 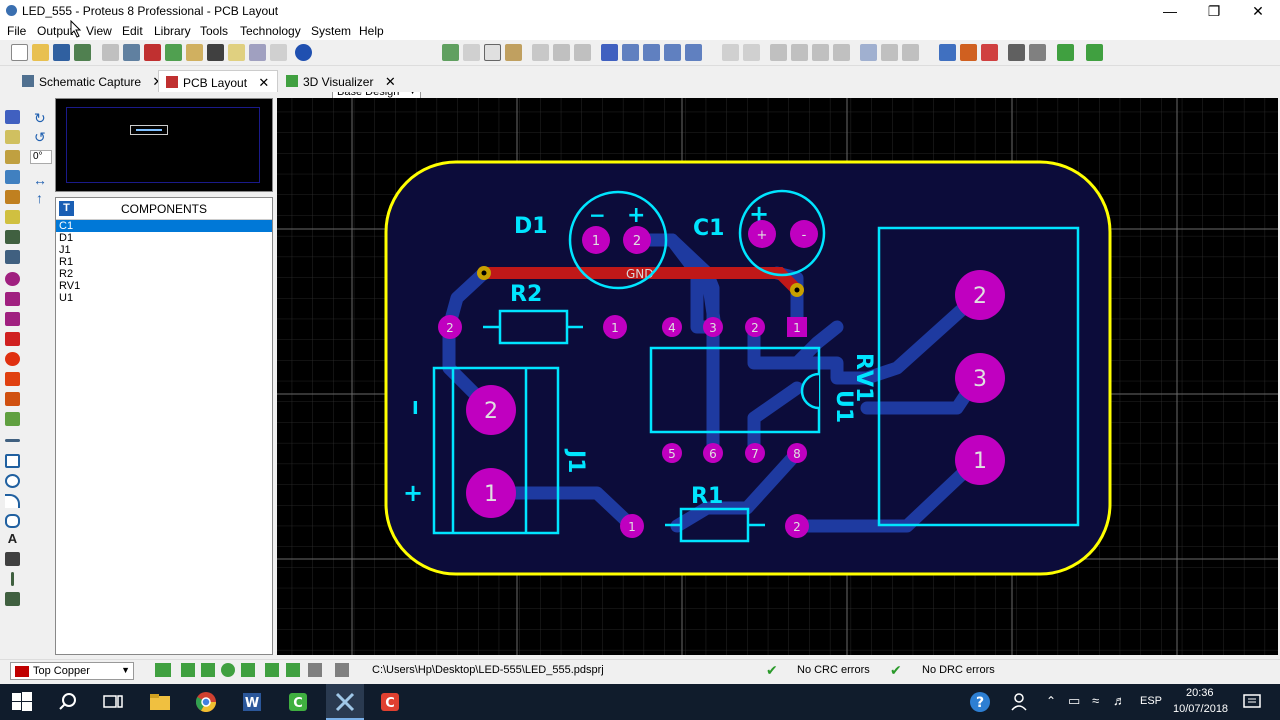 I want to click on people-icon, so click(x=1020, y=702).